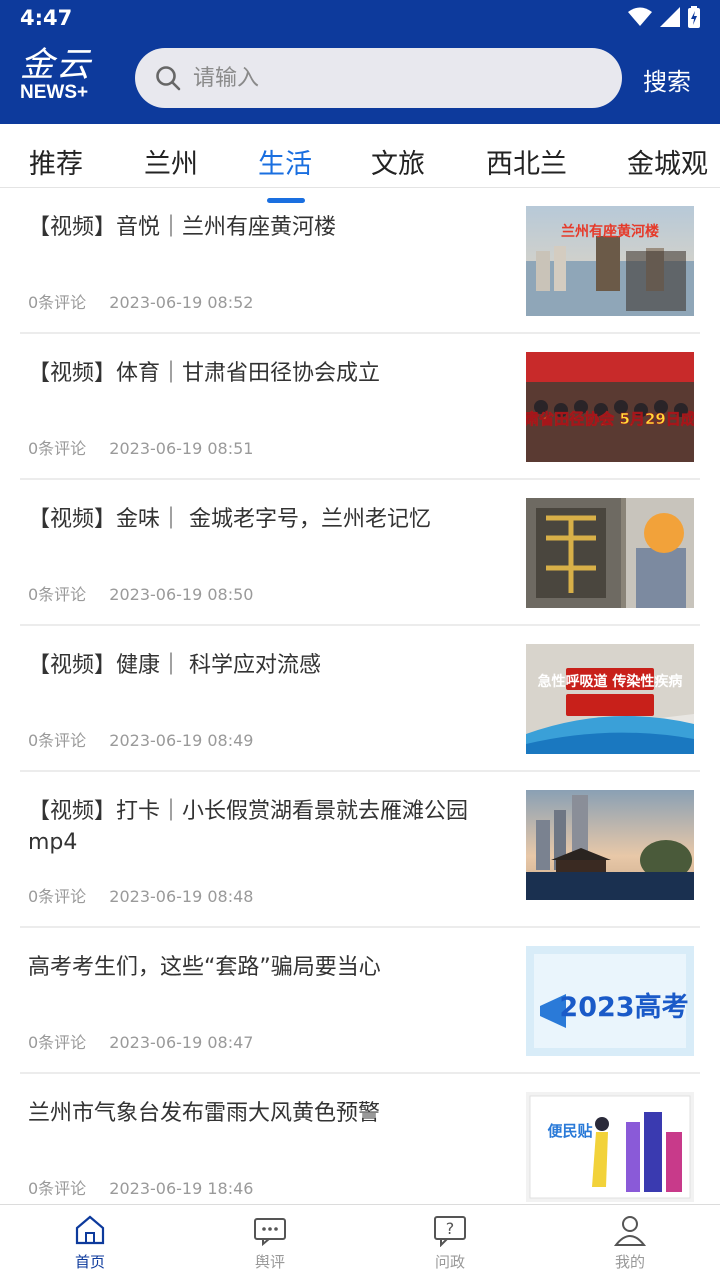 The width and height of the screenshot is (720, 1280). I want to click on article-meta: 0条评论 2023-06-19 08:49, so click(140, 739).